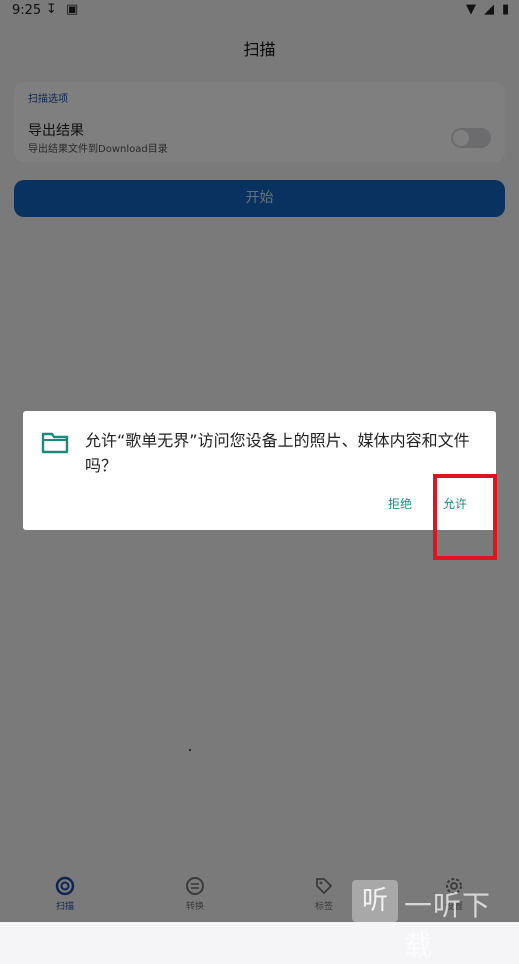 Image resolution: width=519 pixels, height=964 pixels. What do you see at coordinates (277, 453) in the screenshot?
I see `dialog-message: 允许“歌单无界”访问您设备上的照片、媒体内容和文件吗？` at bounding box center [277, 453].